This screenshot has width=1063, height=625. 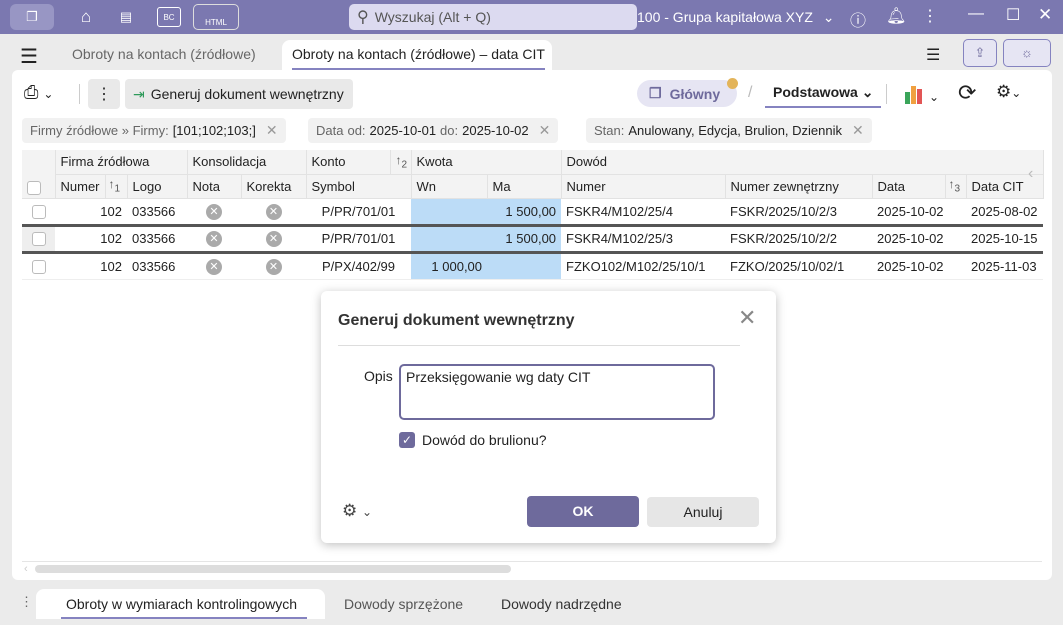 I want to click on cell-dowod-numer: FZKO102/M102/25/10/1, so click(x=643, y=266).